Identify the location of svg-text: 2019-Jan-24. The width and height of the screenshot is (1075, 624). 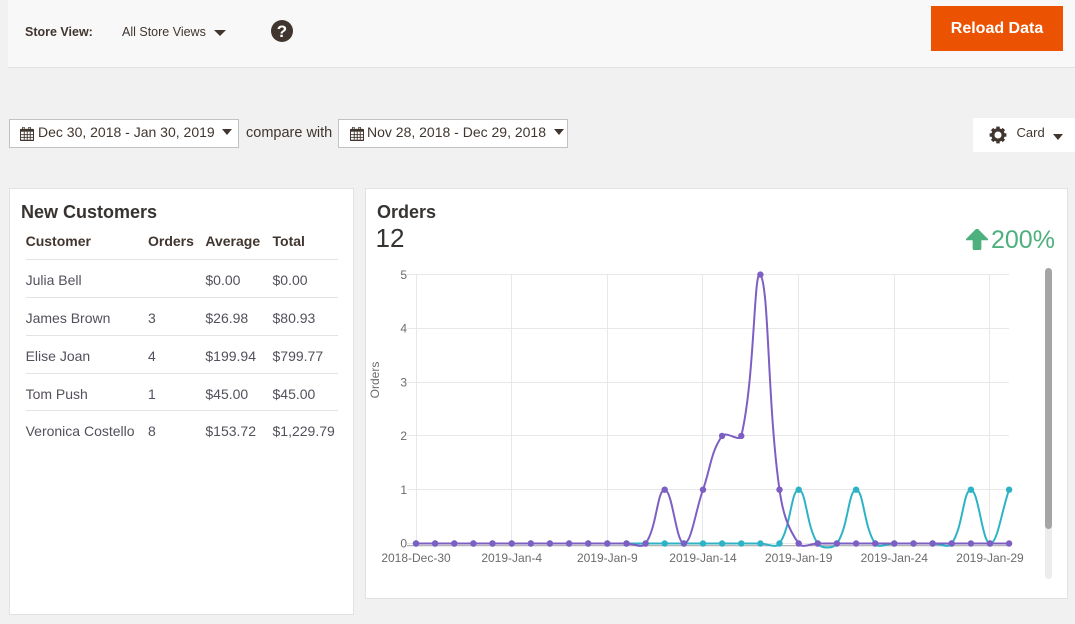
(895, 558).